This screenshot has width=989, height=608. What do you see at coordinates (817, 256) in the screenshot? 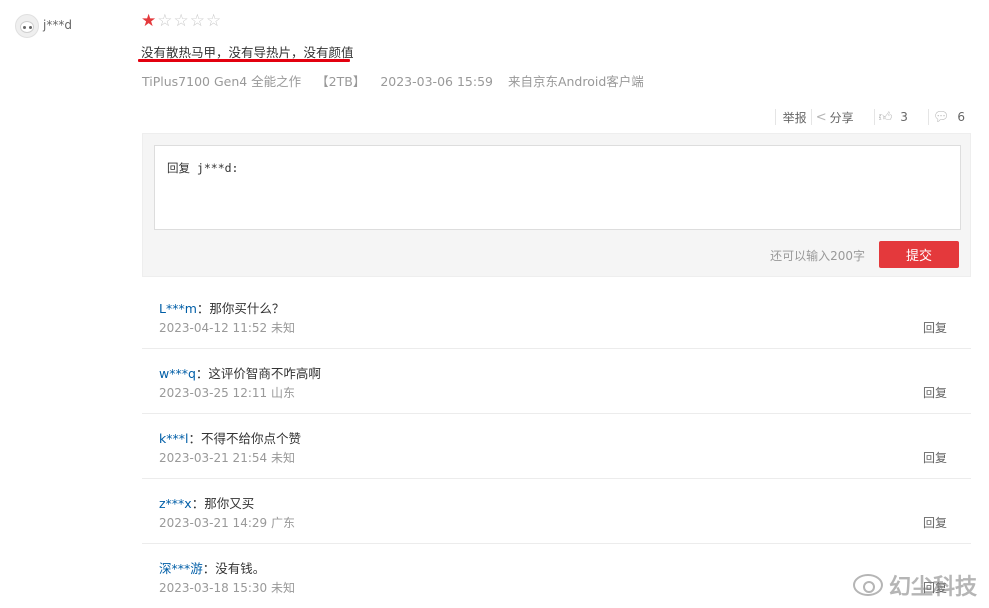
I see `remaining-chars: 还可以输入200字` at bounding box center [817, 256].